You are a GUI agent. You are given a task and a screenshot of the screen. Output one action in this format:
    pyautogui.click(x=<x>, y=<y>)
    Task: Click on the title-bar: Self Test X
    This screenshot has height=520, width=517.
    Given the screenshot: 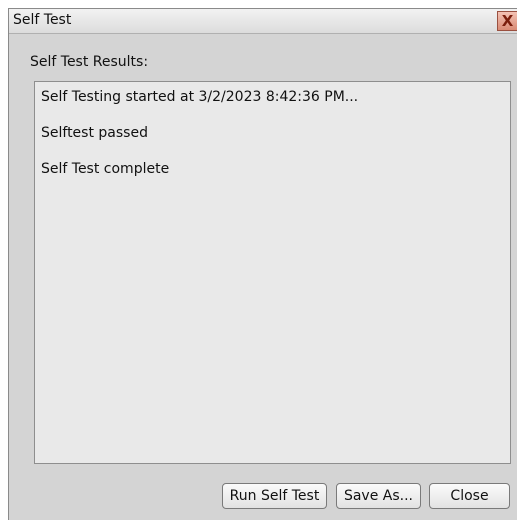 What is the action you would take?
    pyautogui.click(x=263, y=21)
    